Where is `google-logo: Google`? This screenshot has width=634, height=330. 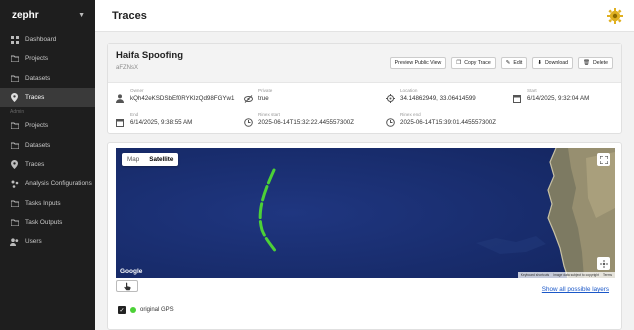 google-logo: Google is located at coordinates (131, 271).